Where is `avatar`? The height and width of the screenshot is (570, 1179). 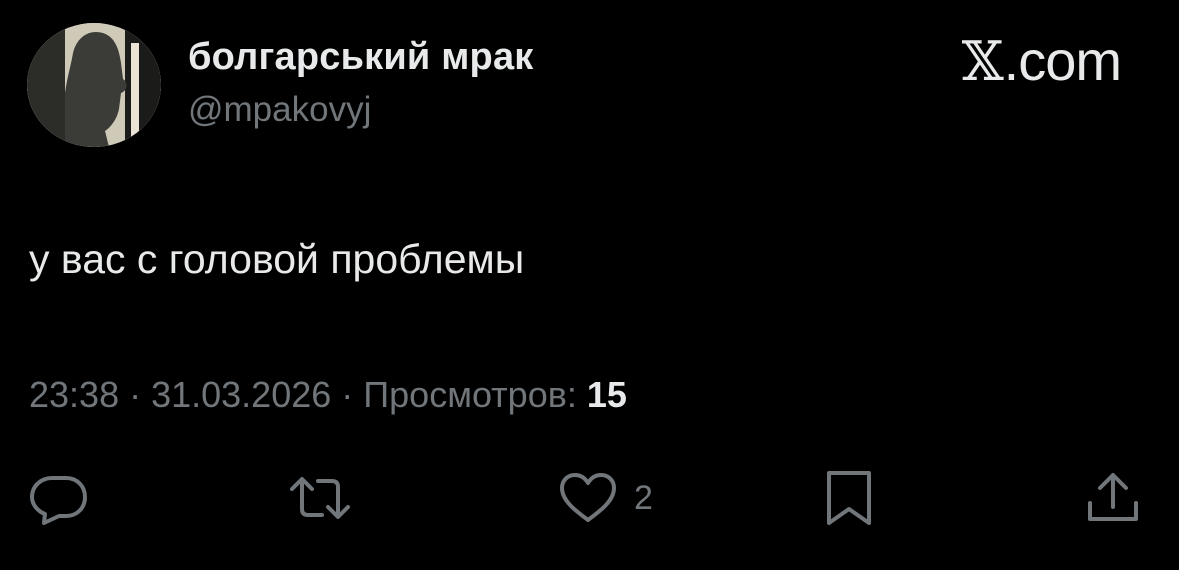
avatar is located at coordinates (94, 85).